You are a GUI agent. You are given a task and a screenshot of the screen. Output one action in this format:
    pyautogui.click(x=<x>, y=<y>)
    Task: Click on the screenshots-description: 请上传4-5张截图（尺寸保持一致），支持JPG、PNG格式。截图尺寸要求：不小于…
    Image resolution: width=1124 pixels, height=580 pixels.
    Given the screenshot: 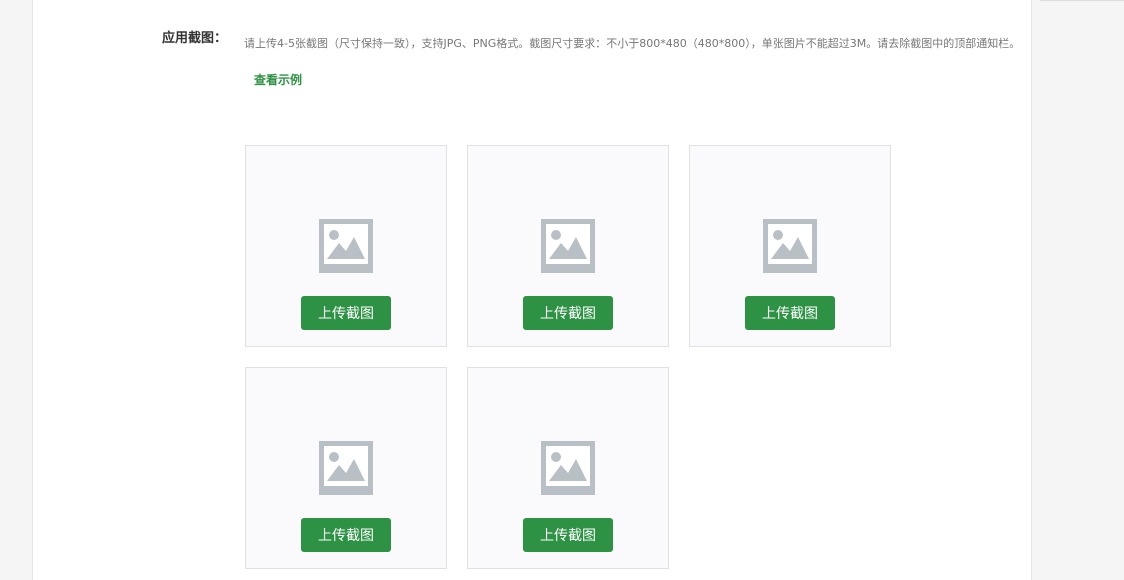 What is the action you would take?
    pyautogui.click(x=639, y=62)
    